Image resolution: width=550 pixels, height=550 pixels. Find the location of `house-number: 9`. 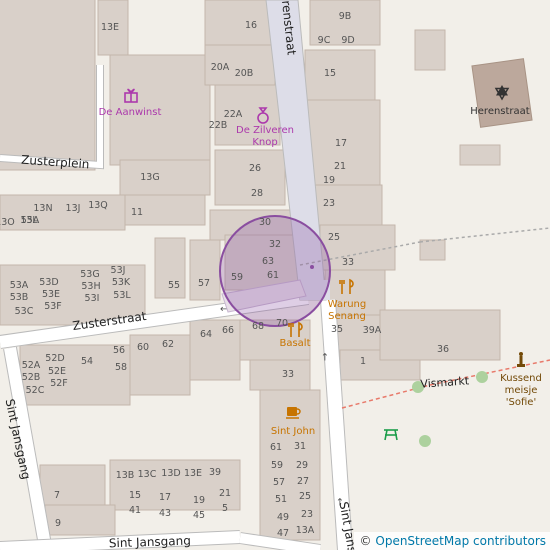

house-number: 9 is located at coordinates (58, 523).